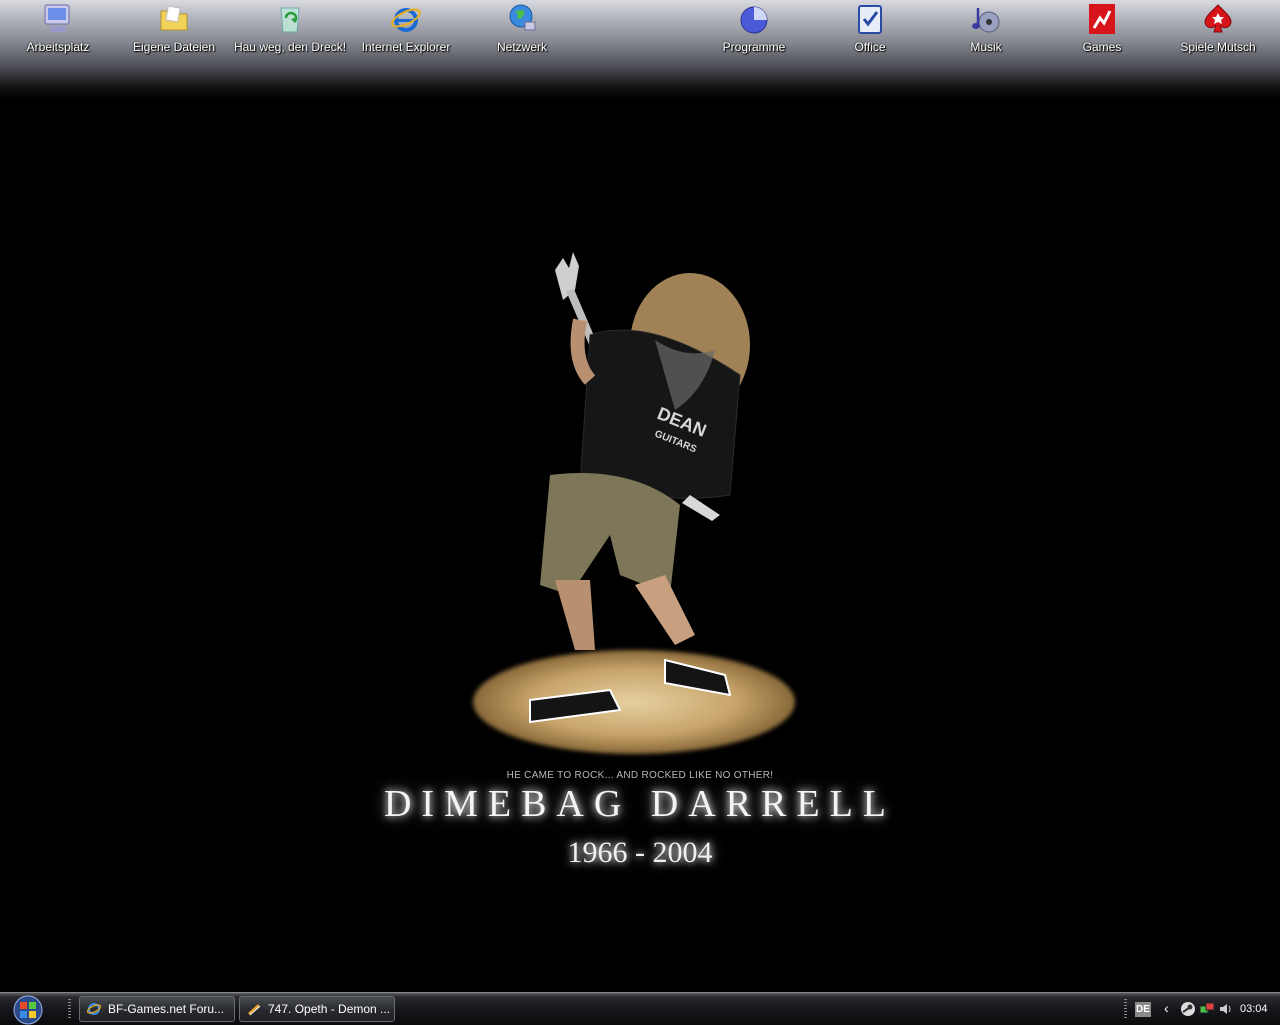 This screenshot has height=1025, width=1280. What do you see at coordinates (290, 20) in the screenshot?
I see `recycle-bin-icon` at bounding box center [290, 20].